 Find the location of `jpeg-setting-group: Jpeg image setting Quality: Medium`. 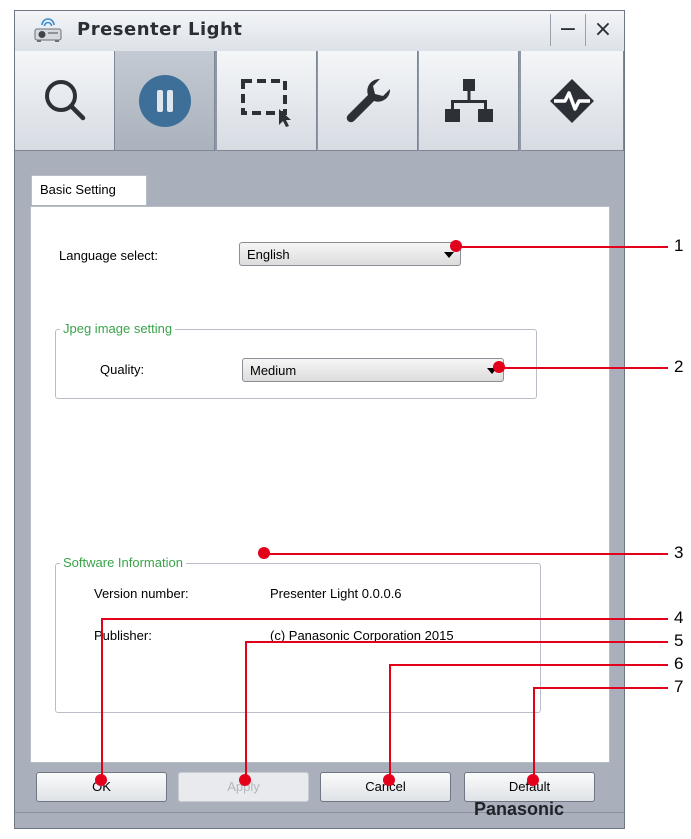

jpeg-setting-group: Jpeg image setting Quality: Medium is located at coordinates (296, 360).